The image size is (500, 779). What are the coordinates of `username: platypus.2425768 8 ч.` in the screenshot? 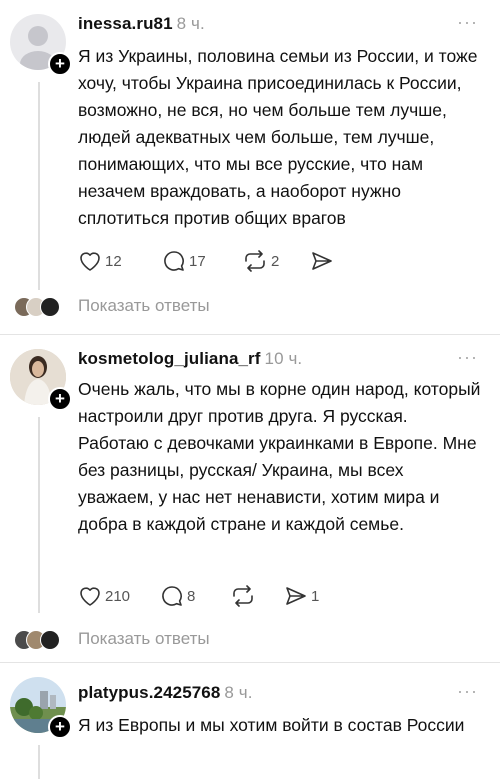 It's located at (165, 693).